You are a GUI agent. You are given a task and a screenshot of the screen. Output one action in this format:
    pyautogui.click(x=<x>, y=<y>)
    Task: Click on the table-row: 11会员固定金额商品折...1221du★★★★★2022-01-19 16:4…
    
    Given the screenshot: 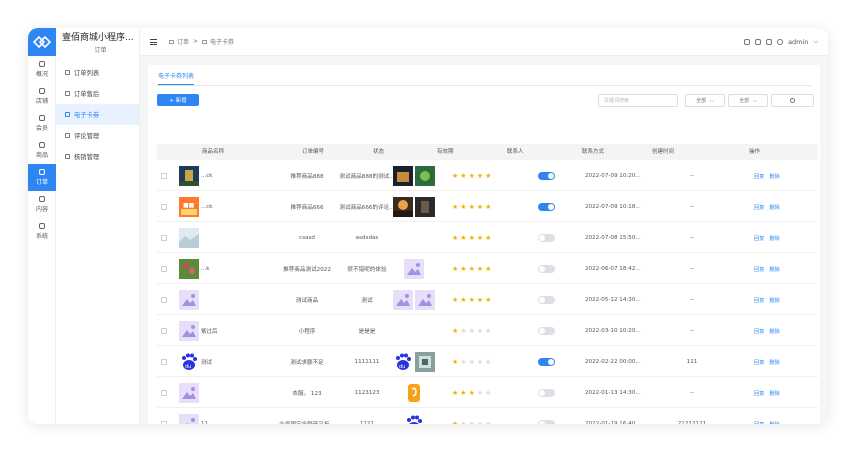 What is the action you would take?
    pyautogui.click(x=487, y=416)
    